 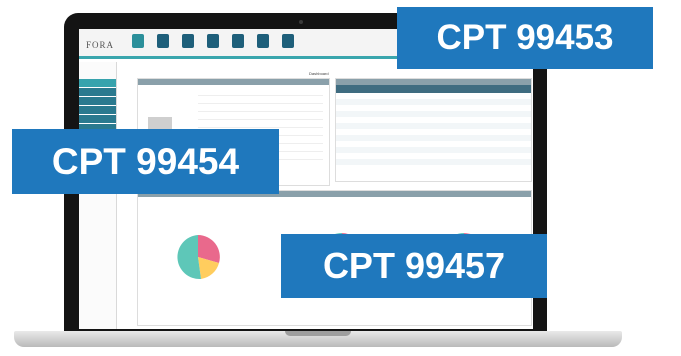 What do you see at coordinates (145, 161) in the screenshot?
I see `cpt-badge: CPT 99454` at bounding box center [145, 161].